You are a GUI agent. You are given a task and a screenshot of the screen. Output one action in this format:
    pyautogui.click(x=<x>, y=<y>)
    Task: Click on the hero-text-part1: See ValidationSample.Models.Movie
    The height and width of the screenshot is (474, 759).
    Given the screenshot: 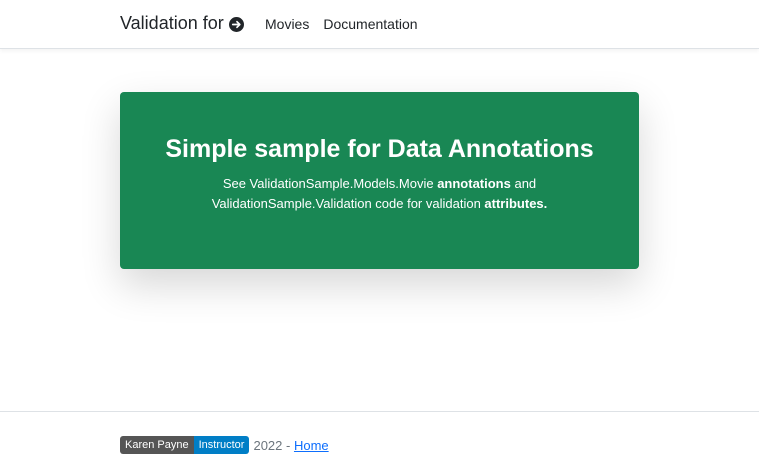 What is the action you would take?
    pyautogui.click(x=330, y=183)
    